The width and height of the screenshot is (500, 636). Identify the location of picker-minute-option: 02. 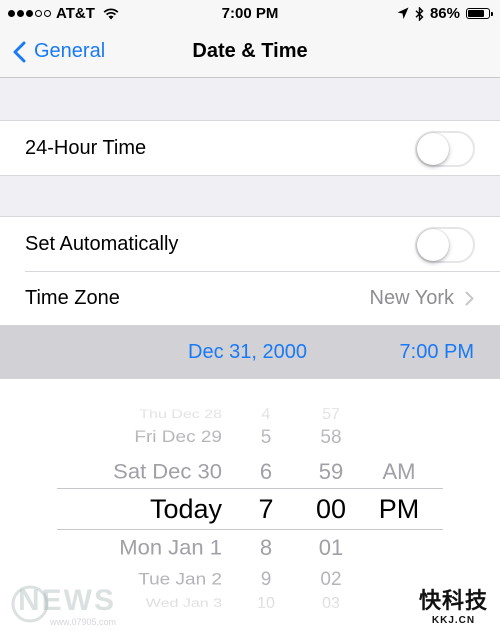
(330, 580).